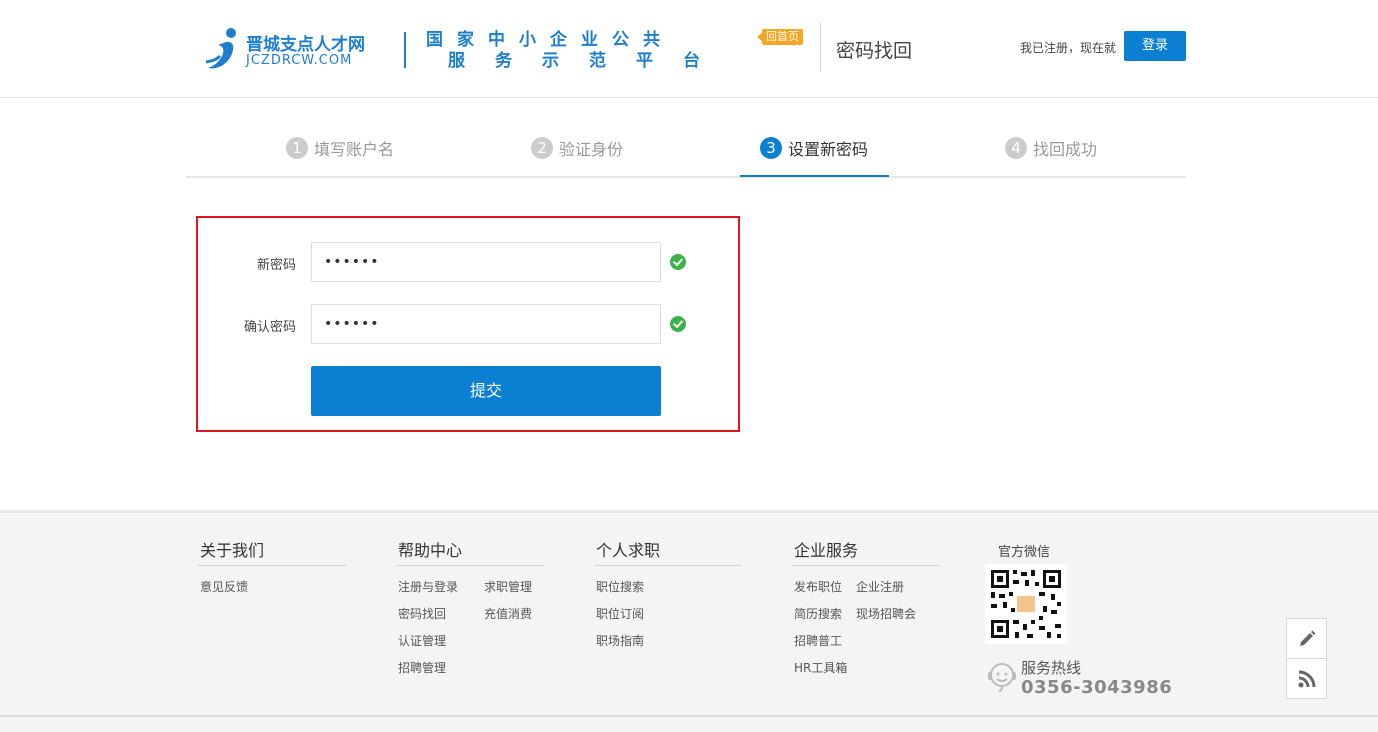 This screenshot has height=732, width=1378. Describe the element at coordinates (354, 149) in the screenshot. I see `step-1-label: 填写账户名` at that location.